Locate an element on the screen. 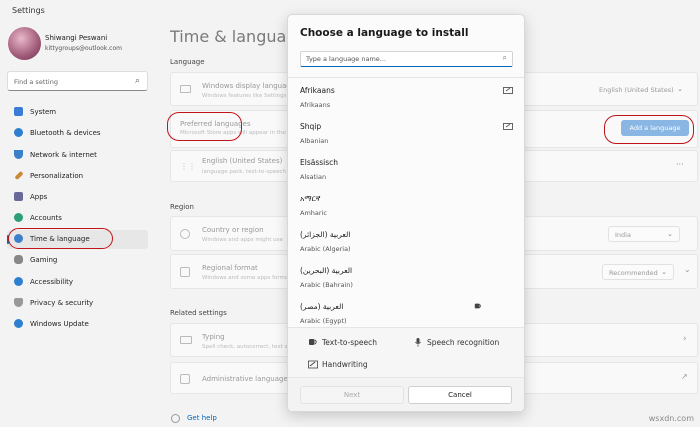  section-language: Language is located at coordinates (187, 62).